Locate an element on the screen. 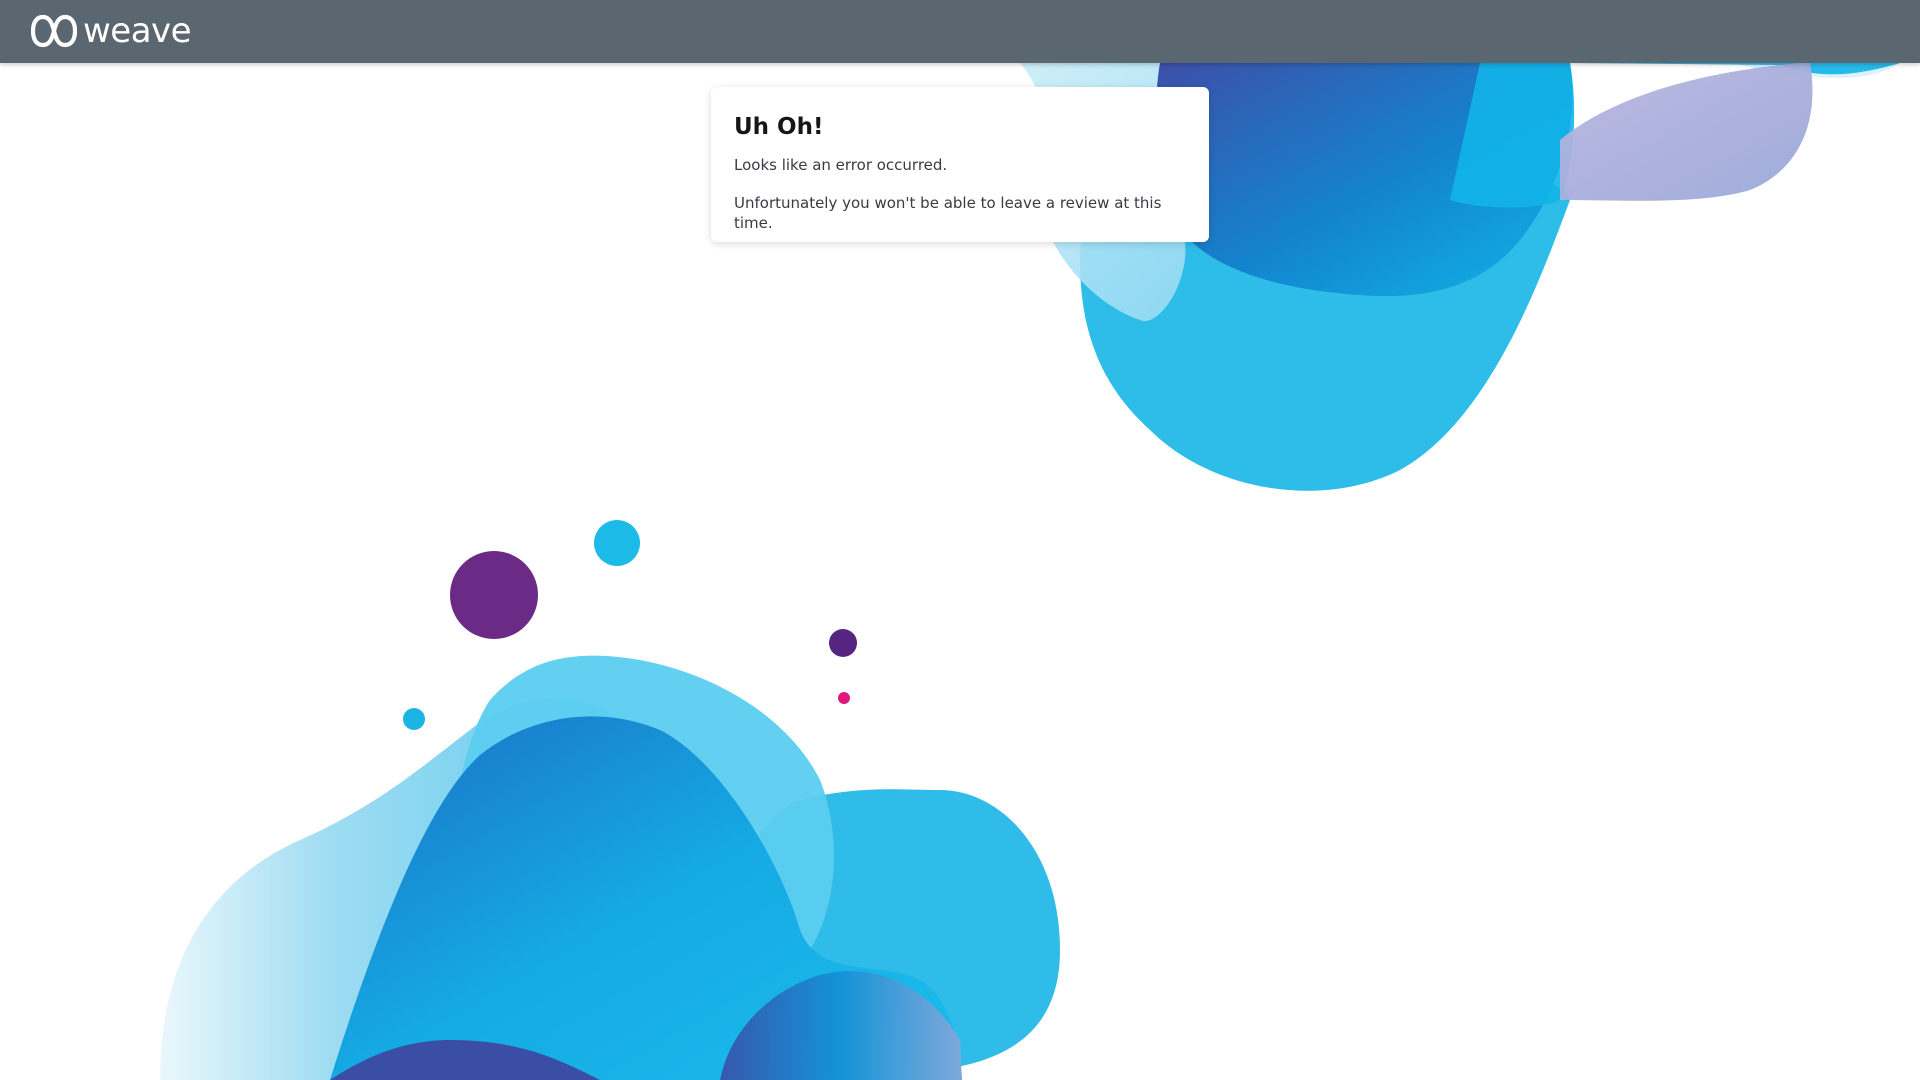 Image resolution: width=1920 pixels, height=1080 pixels. purple-dot-large is located at coordinates (494, 595).